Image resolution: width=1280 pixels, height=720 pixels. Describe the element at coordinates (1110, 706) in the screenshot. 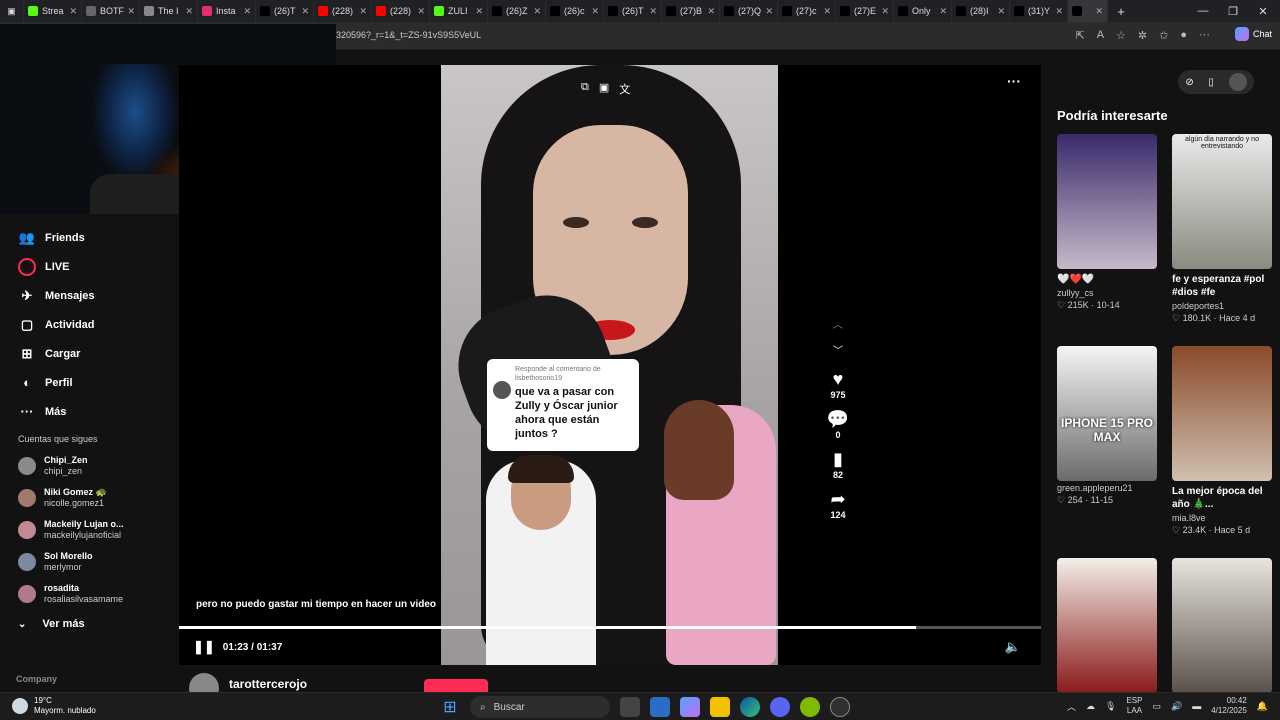

I see `microphone-icon: 🎙` at that location.